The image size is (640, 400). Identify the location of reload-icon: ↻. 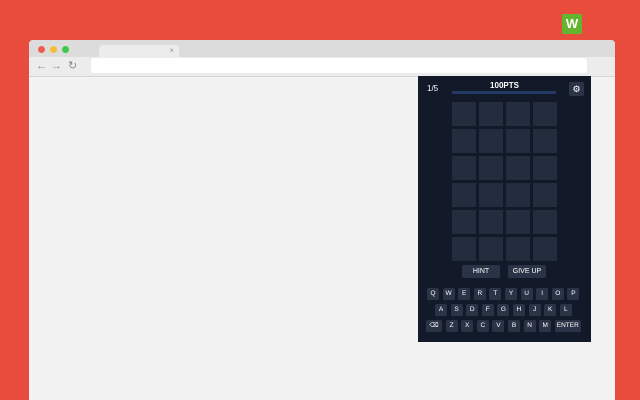
(72, 66).